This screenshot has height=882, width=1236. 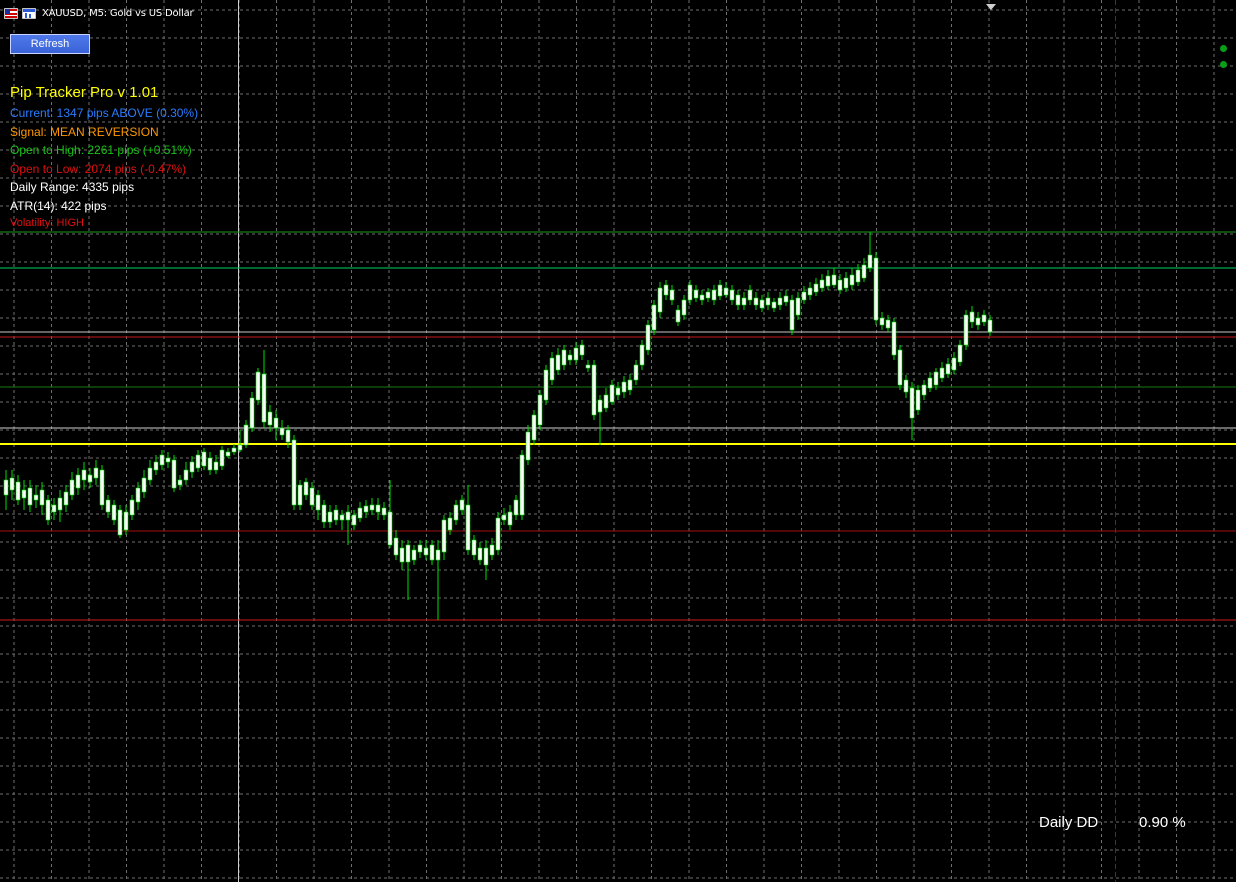 I want to click on chart-title-bar: XAUUSD, M5: Gold vs US Dollar, so click(x=99, y=13).